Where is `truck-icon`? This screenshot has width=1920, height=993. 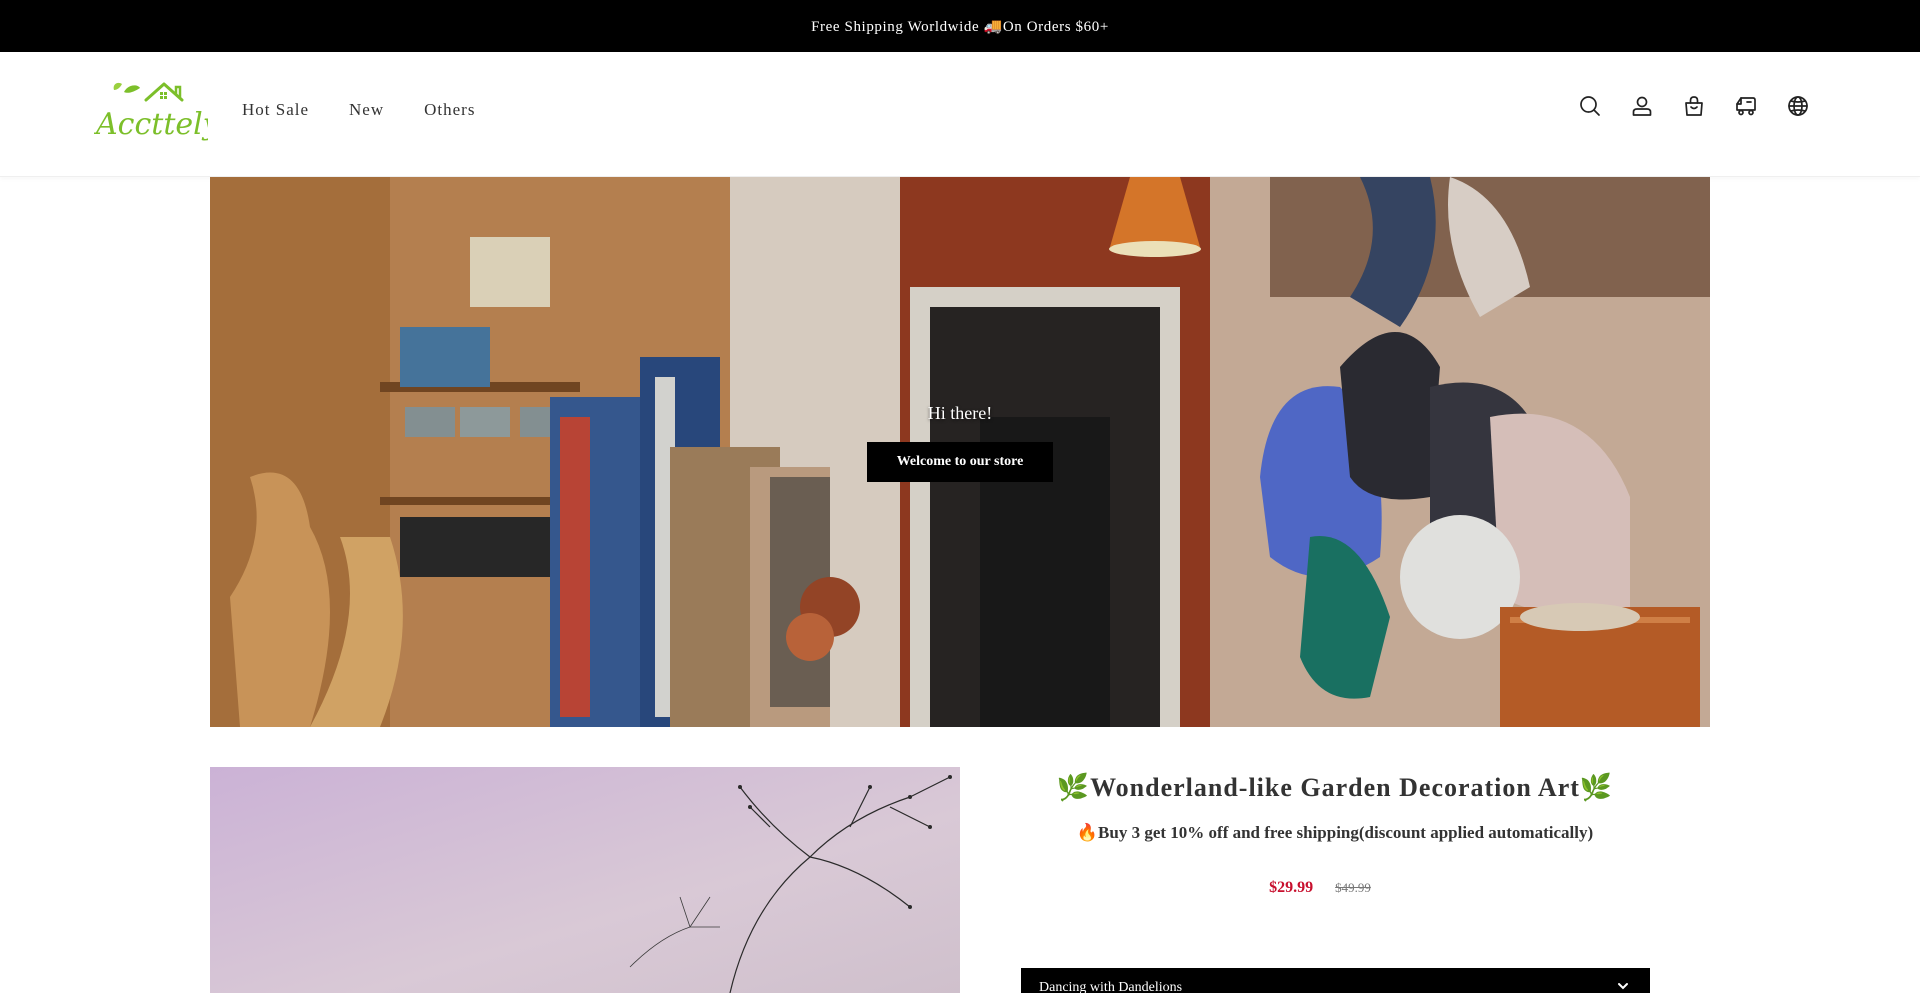 truck-icon is located at coordinates (1746, 106).